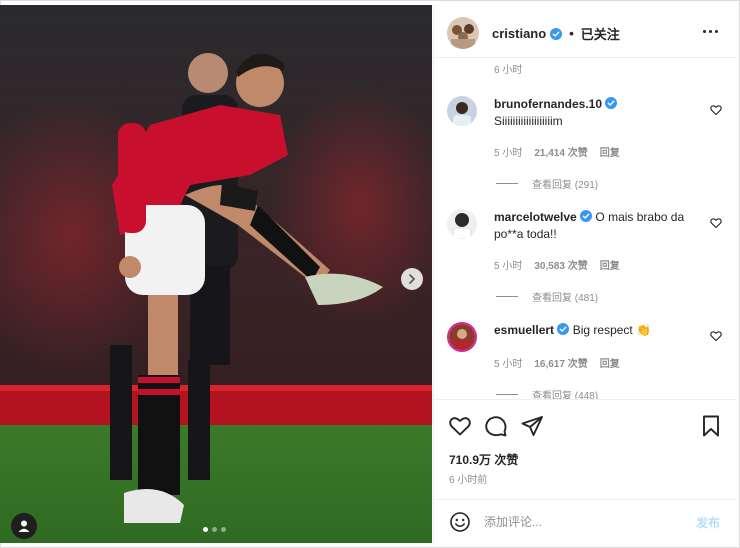 The width and height of the screenshot is (740, 548). I want to click on comment-input, so click(584, 522).